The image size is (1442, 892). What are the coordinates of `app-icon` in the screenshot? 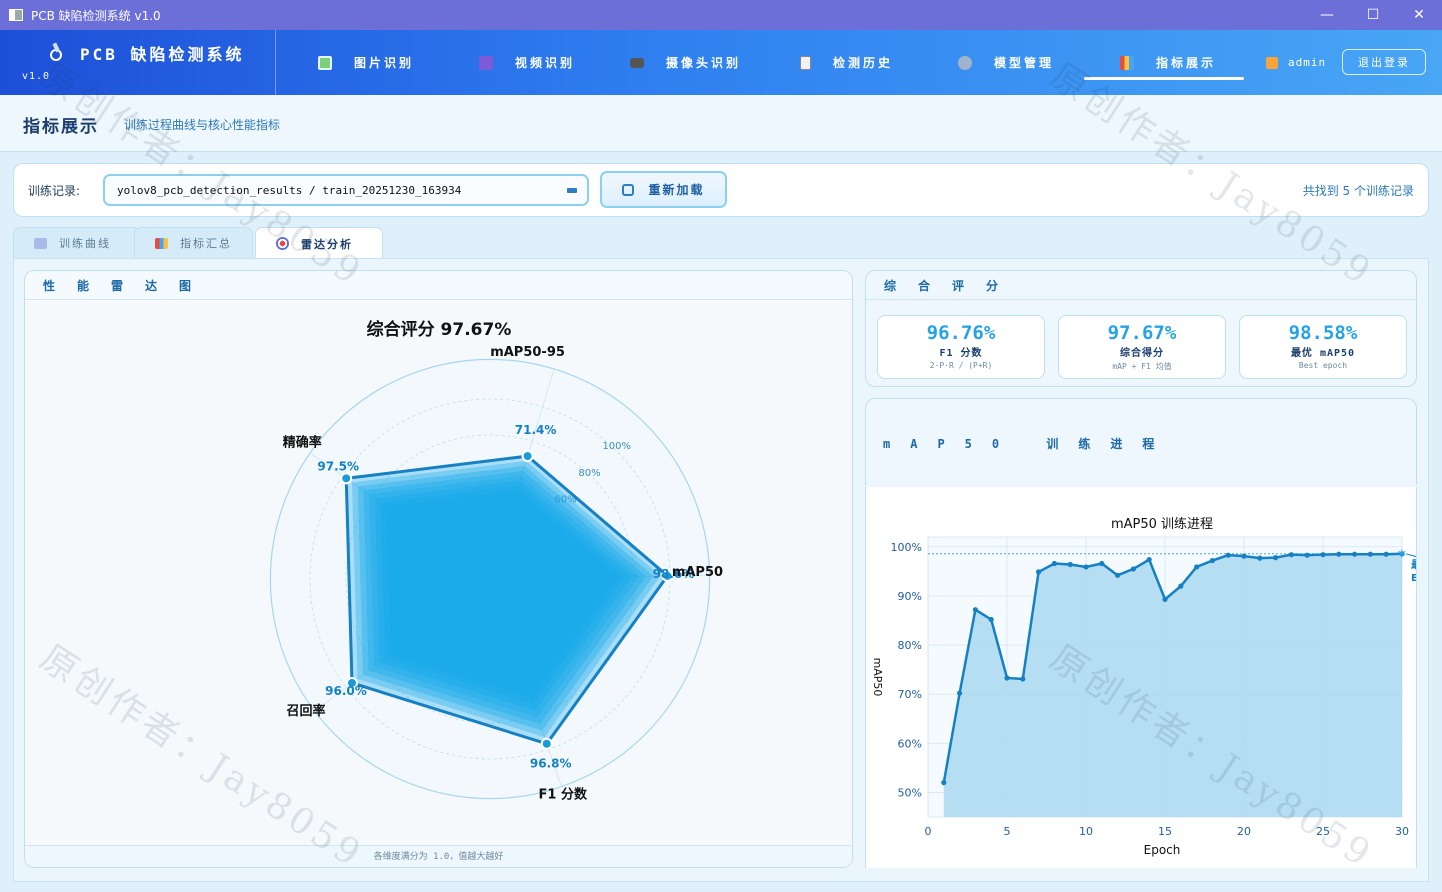 It's located at (16, 15).